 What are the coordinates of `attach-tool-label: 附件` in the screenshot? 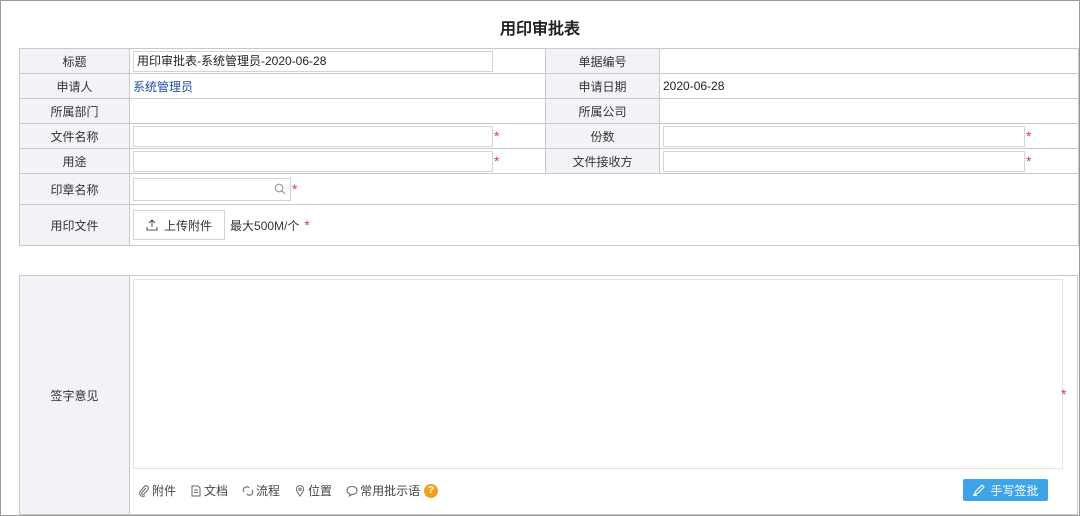 It's located at (164, 491).